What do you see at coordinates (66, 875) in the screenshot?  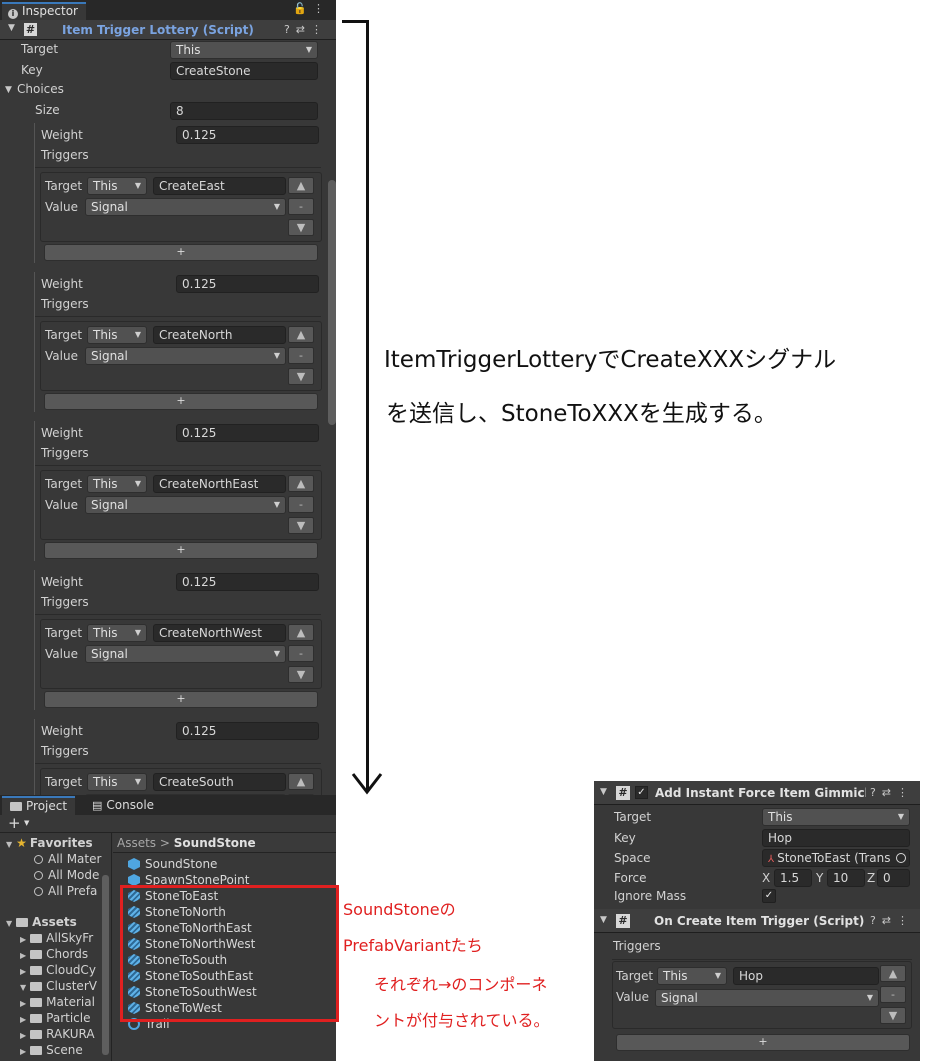 I see `favorite-item: All Mode` at bounding box center [66, 875].